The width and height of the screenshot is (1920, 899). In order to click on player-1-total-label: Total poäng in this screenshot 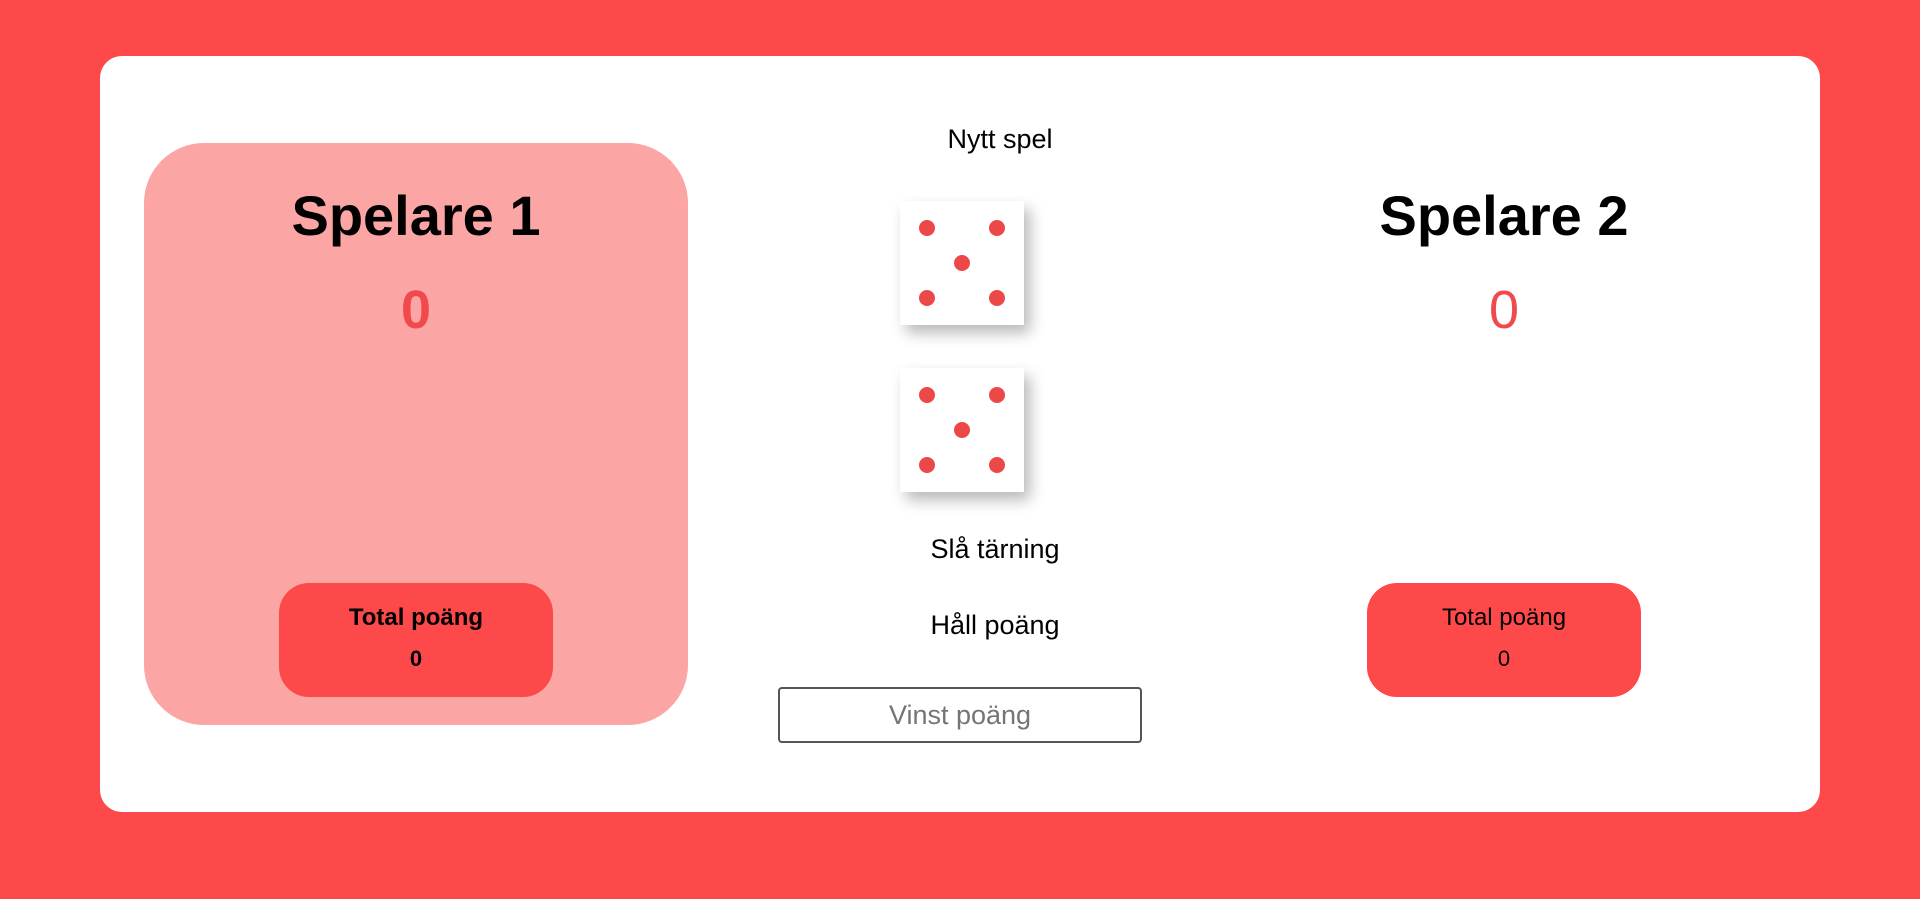, I will do `click(416, 617)`.